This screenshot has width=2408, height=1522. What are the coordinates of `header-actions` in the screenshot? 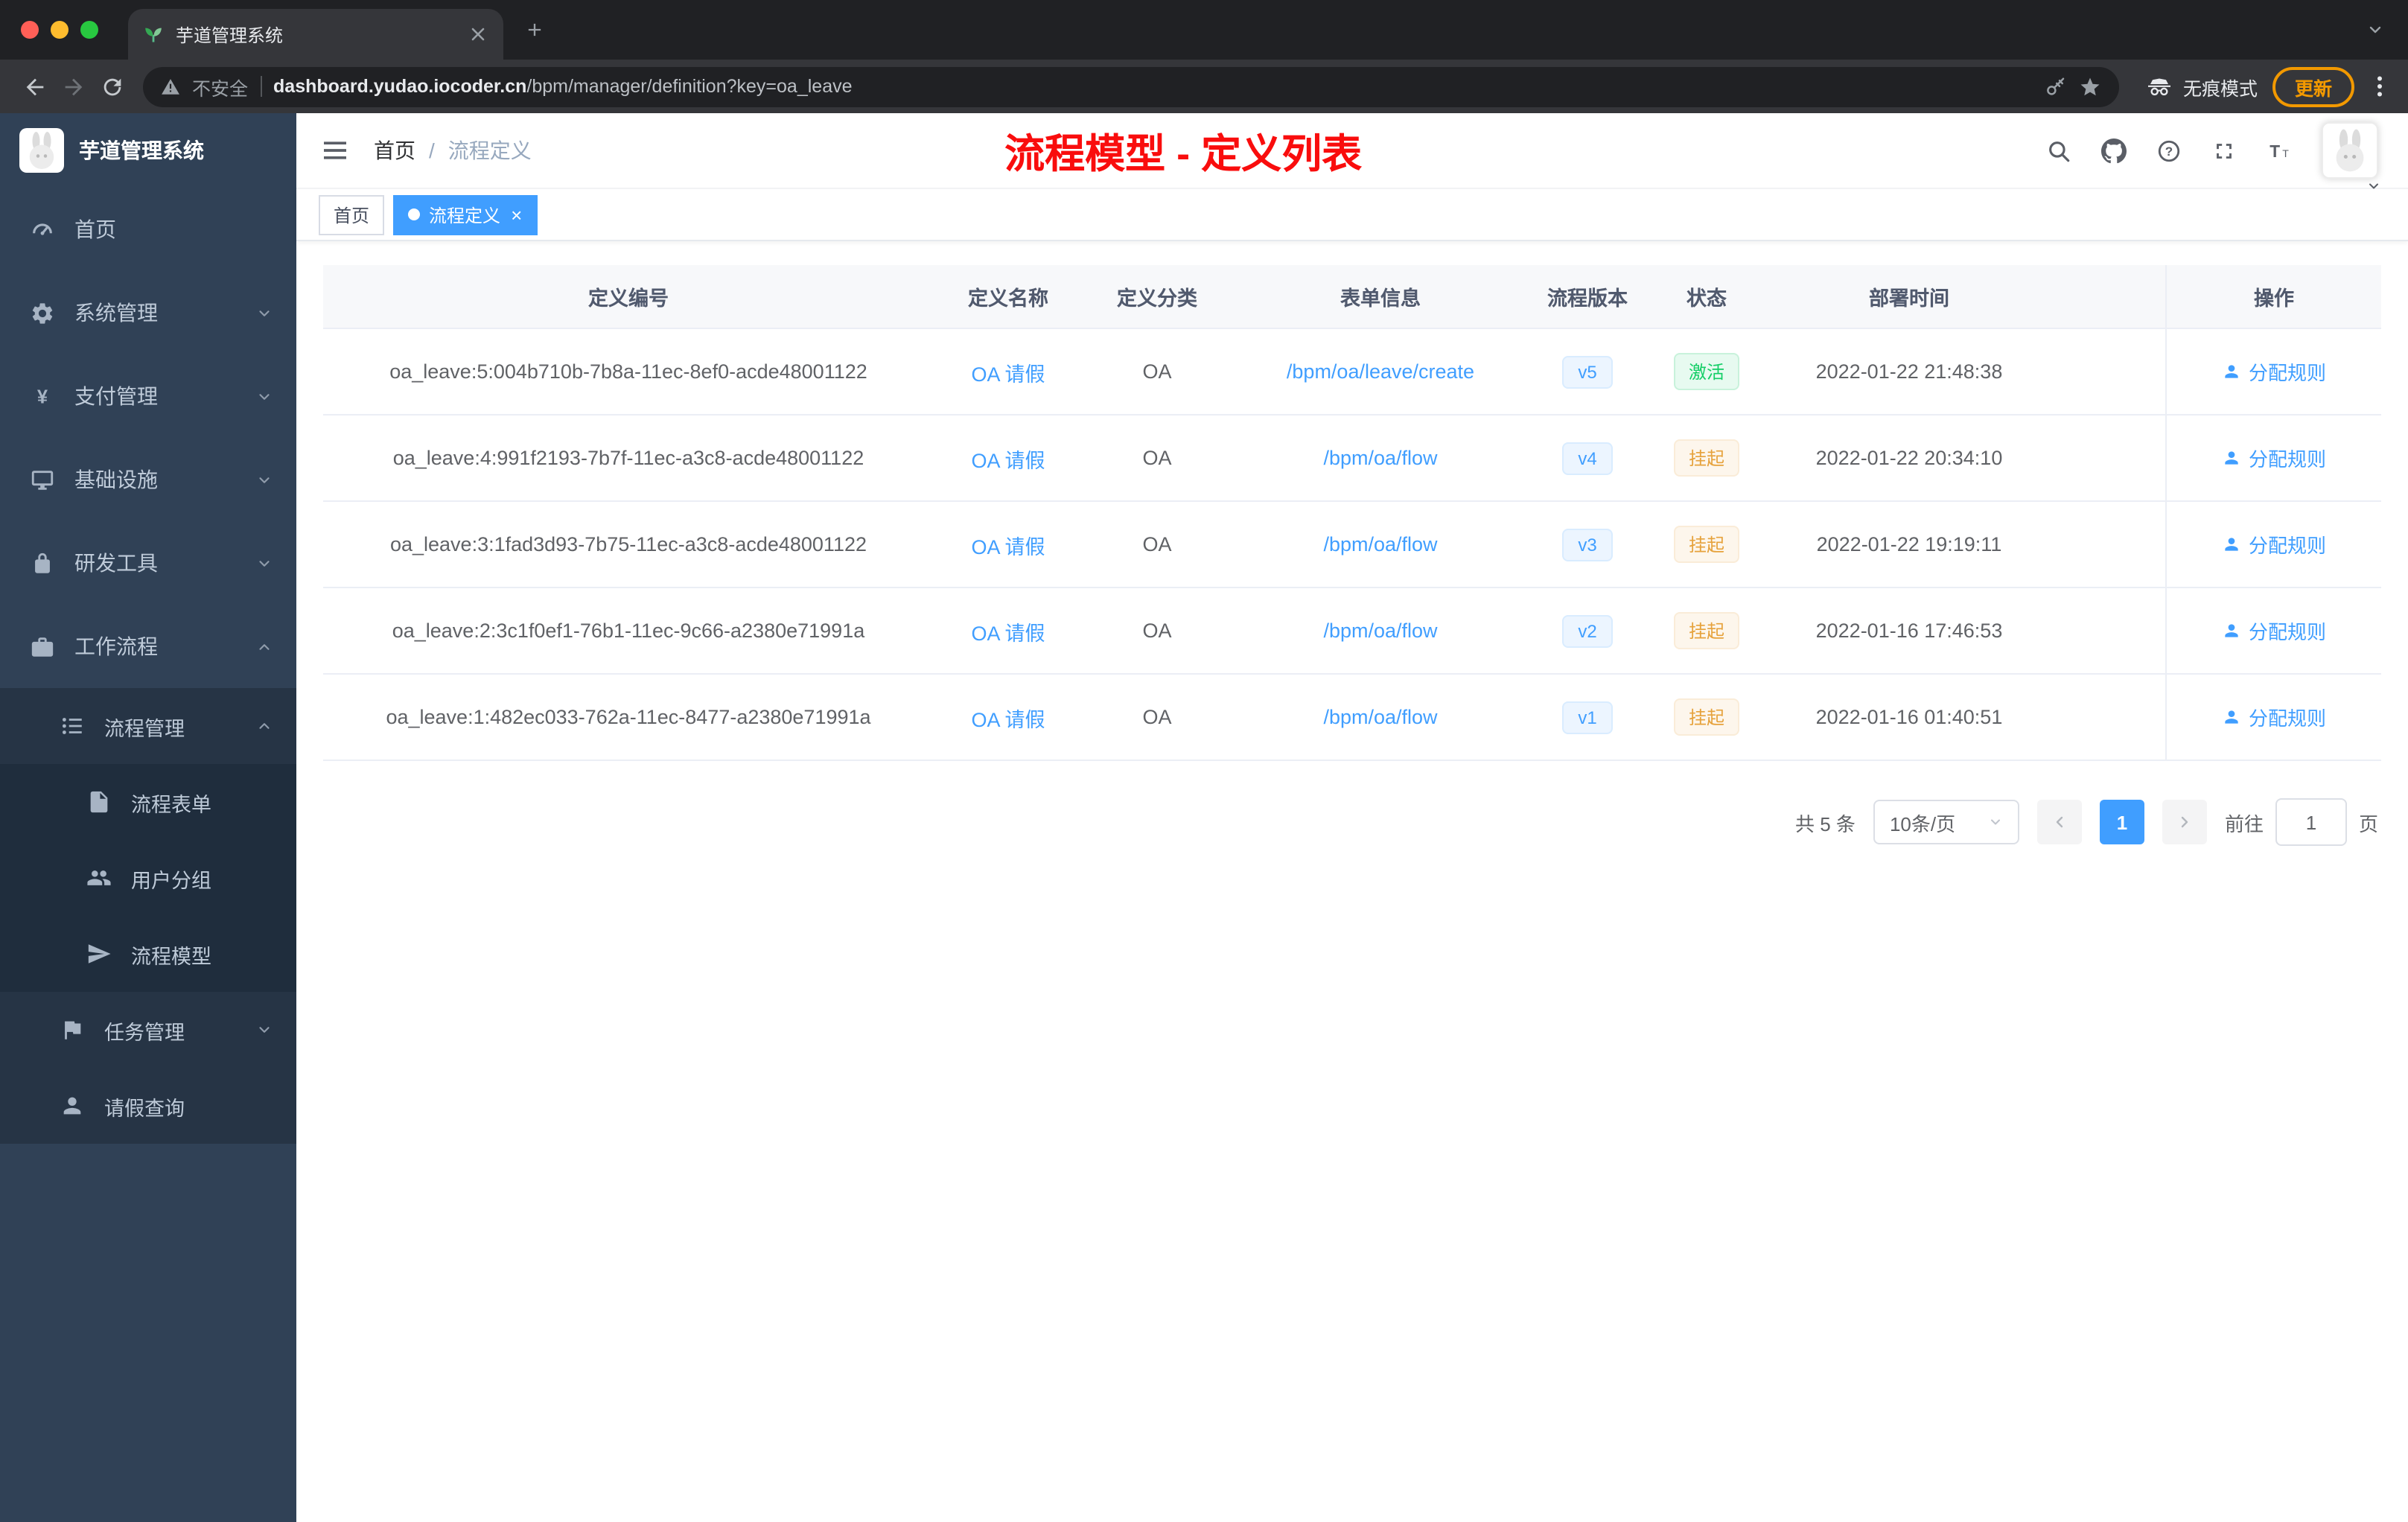 It's located at (2227, 150).